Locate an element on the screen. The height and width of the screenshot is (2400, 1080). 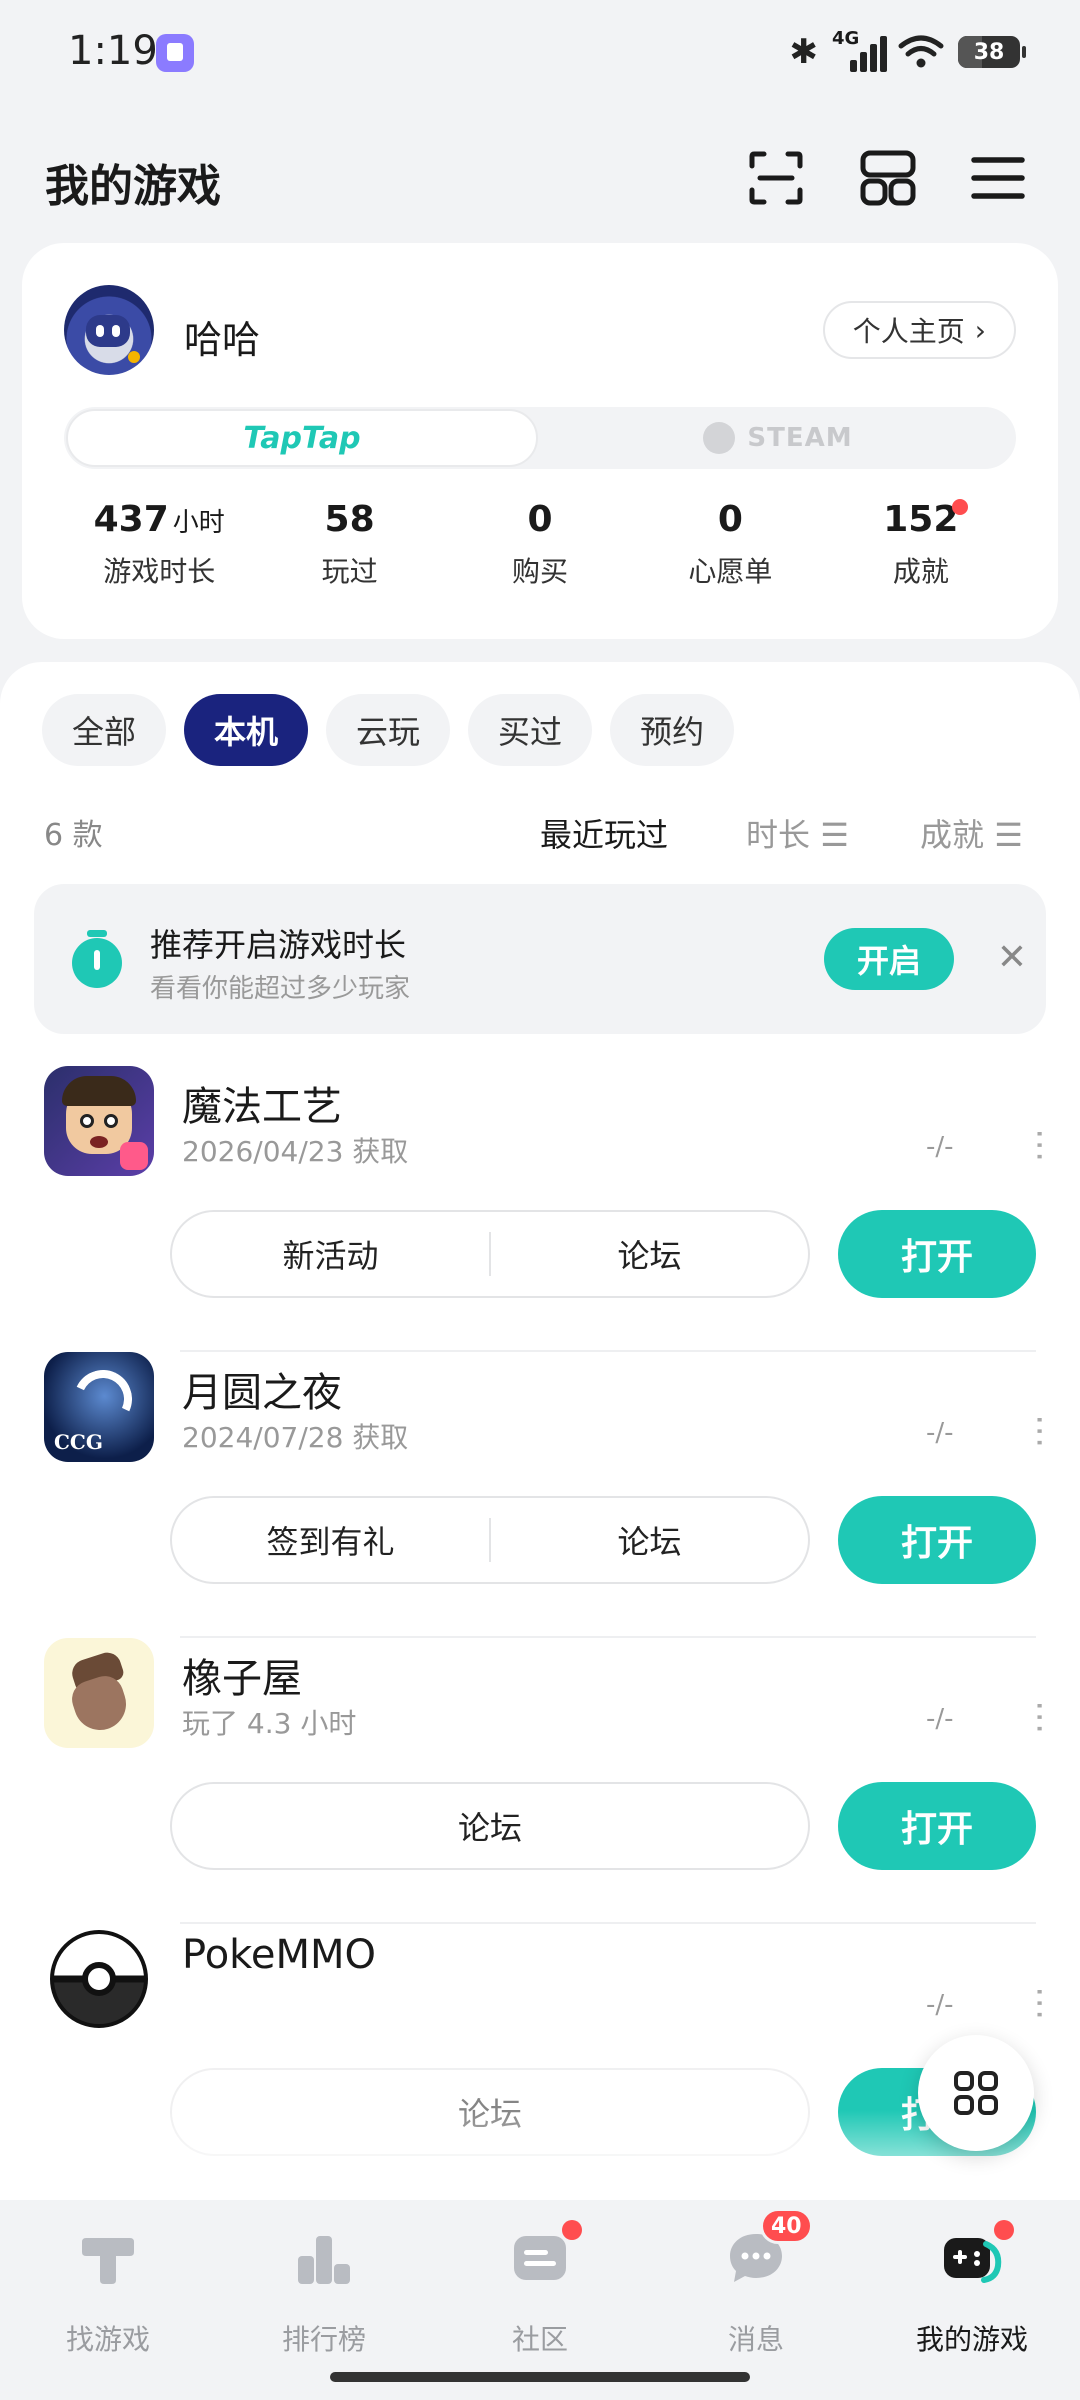
page-title: 我的游戏 is located at coordinates (133, 186).